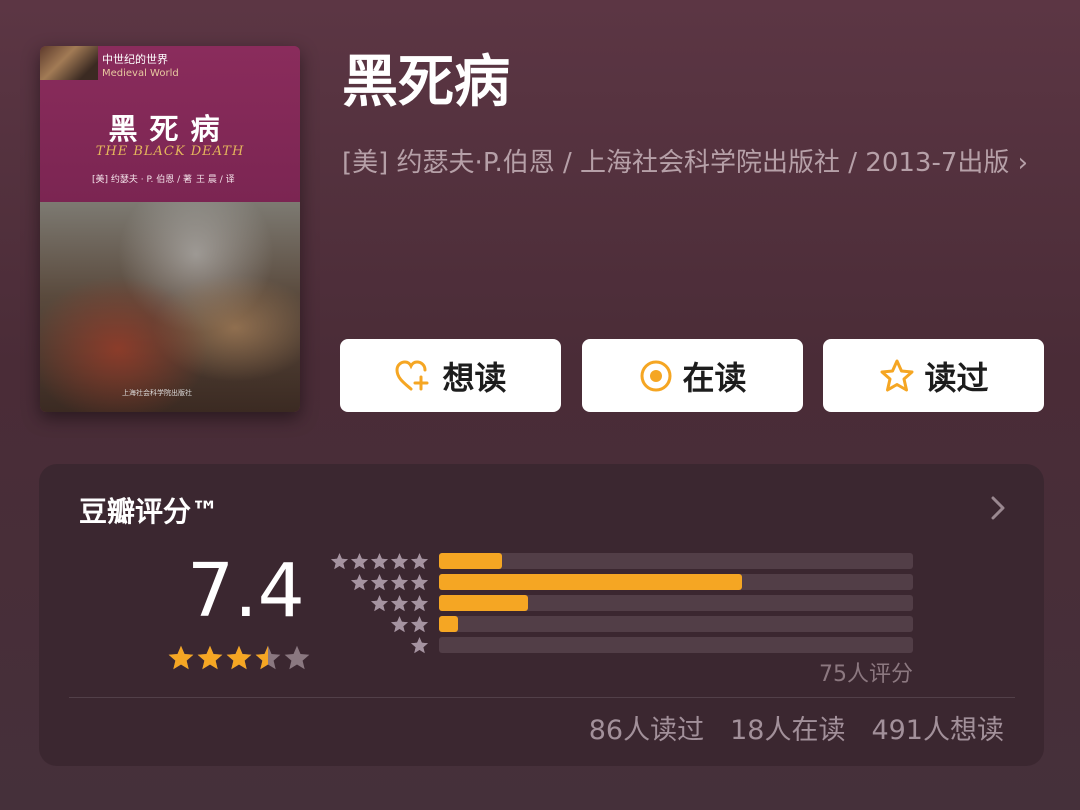 The height and width of the screenshot is (810, 1080). What do you see at coordinates (170, 129) in the screenshot?
I see `cover-title: 黑死病` at bounding box center [170, 129].